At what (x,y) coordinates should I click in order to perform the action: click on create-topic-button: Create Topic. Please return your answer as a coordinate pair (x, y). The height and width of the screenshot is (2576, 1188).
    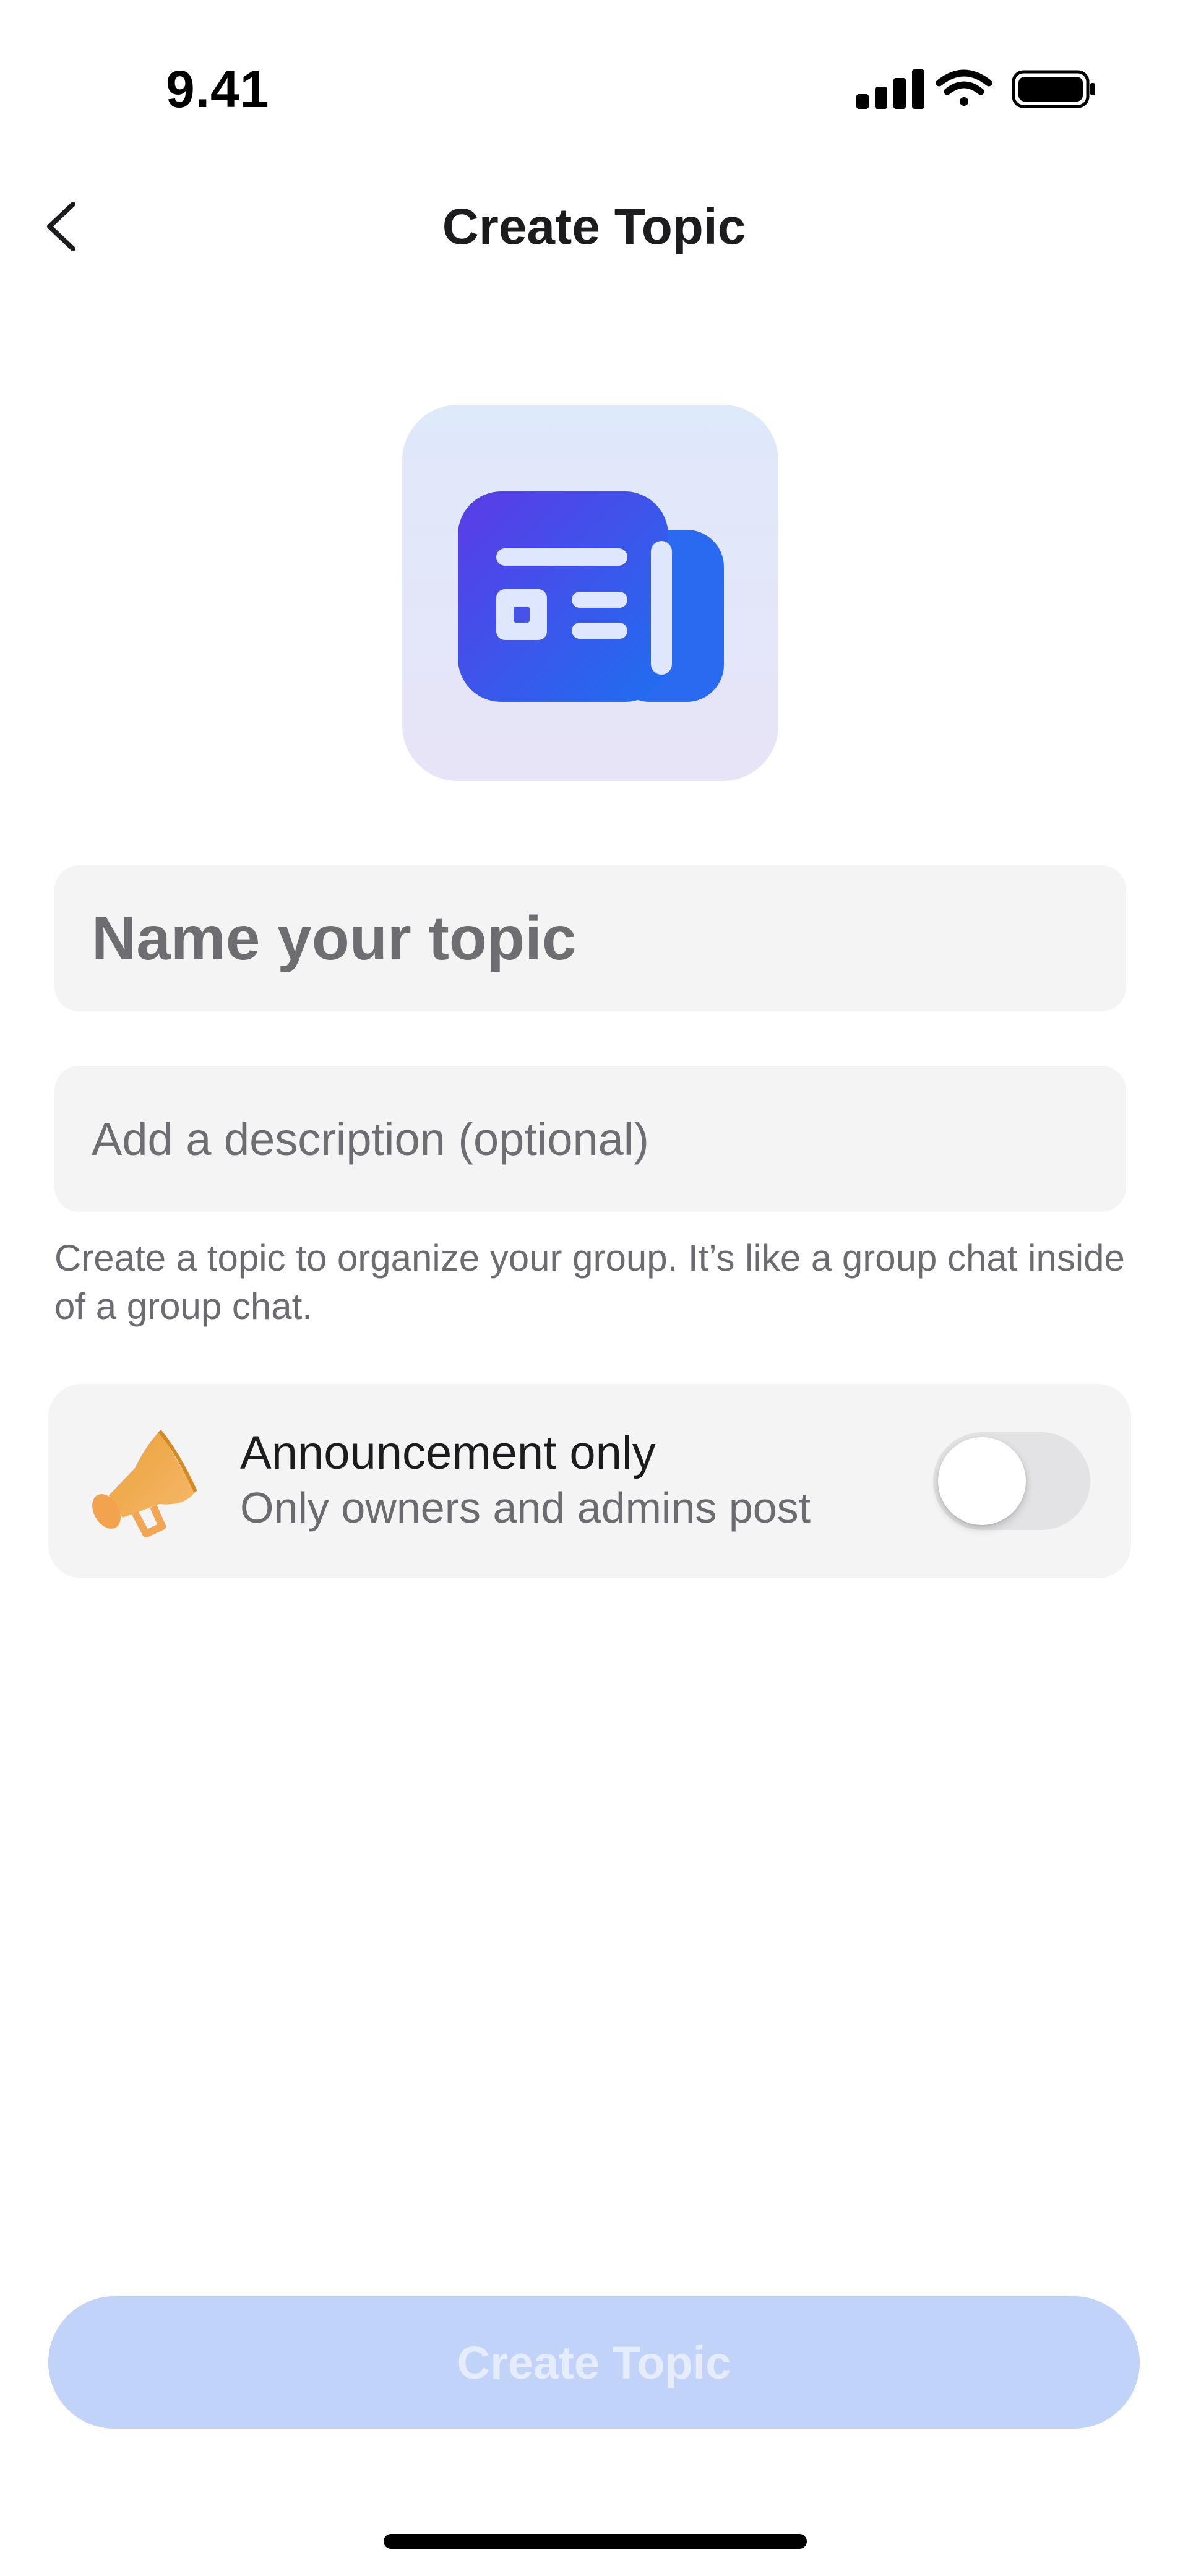
    Looking at the image, I should click on (594, 2362).